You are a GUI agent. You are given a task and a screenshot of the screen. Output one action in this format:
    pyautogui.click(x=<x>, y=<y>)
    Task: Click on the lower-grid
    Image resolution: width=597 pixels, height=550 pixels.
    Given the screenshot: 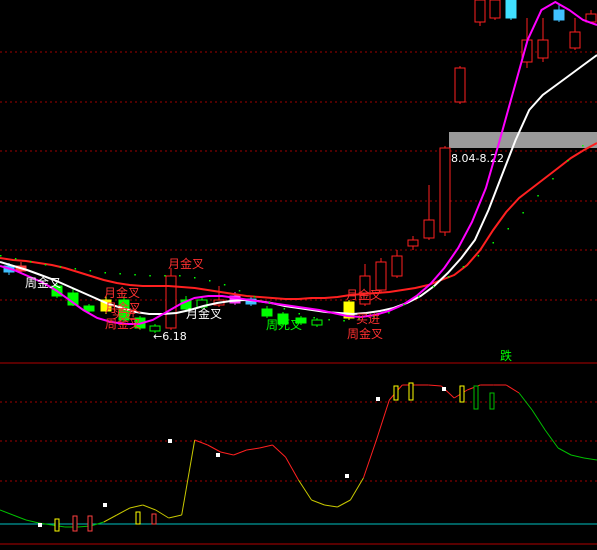 What is the action you would take?
    pyautogui.click(x=298, y=441)
    